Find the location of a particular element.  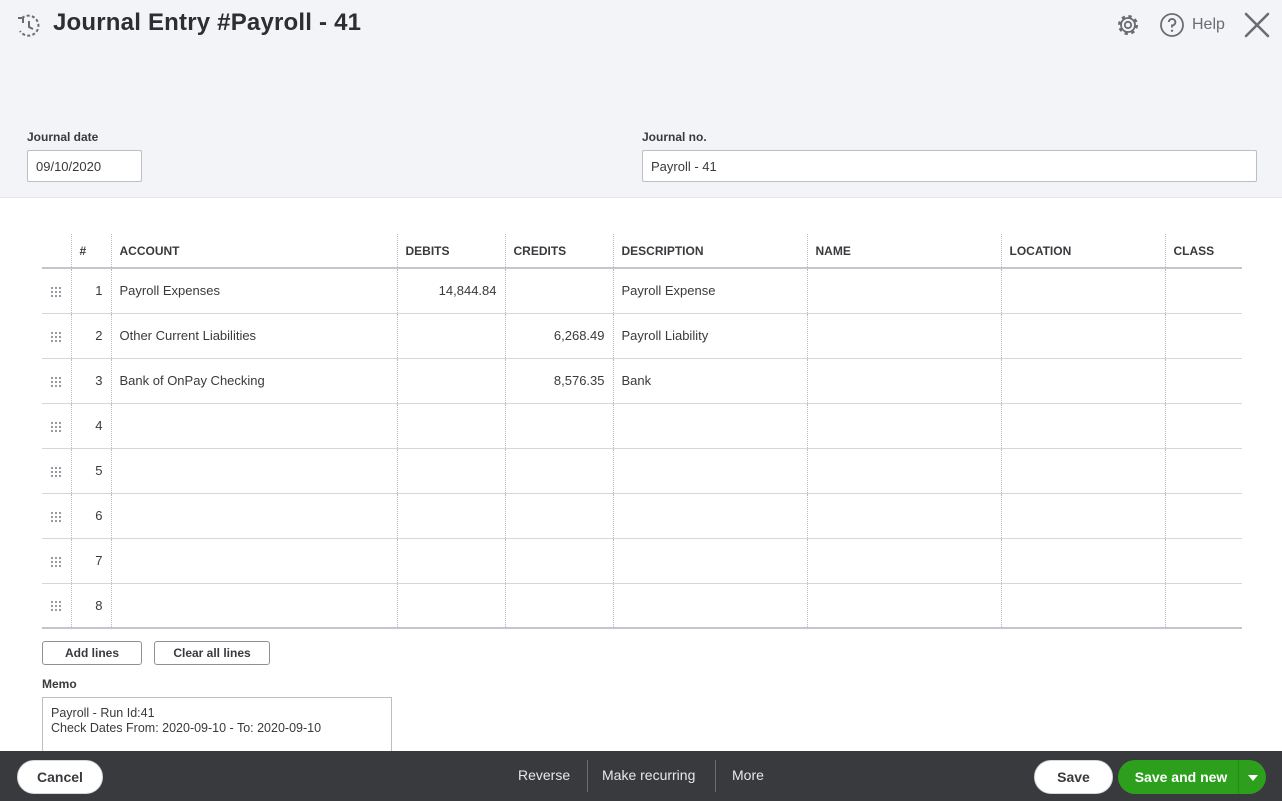

journal-no-input is located at coordinates (949, 166).